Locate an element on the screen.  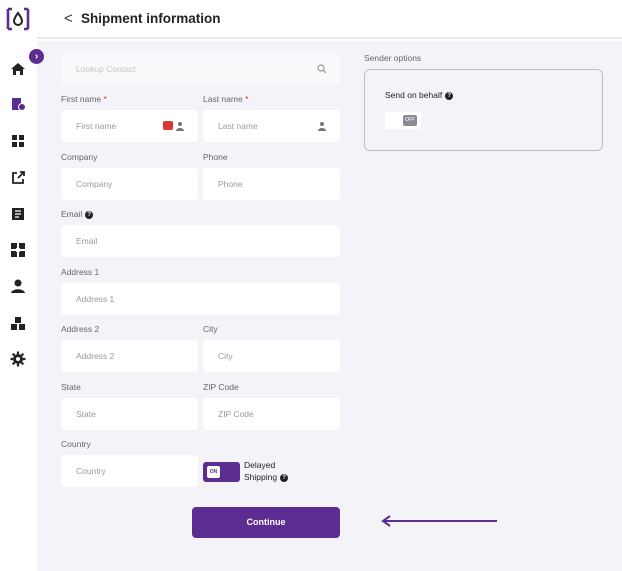
reports-icon is located at coordinates (18, 214).